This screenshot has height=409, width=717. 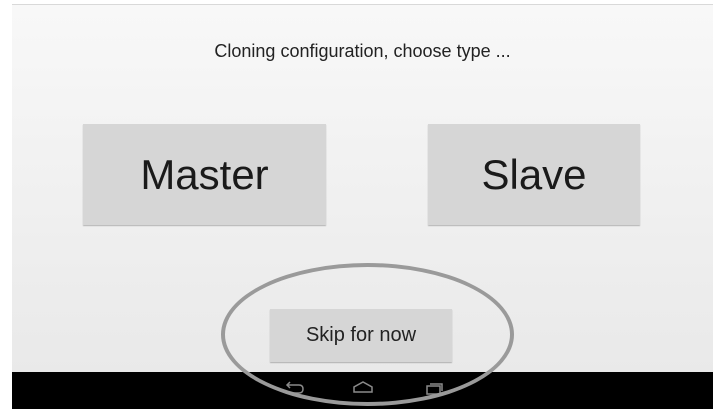 I want to click on recent-apps-icon, so click(x=433, y=388).